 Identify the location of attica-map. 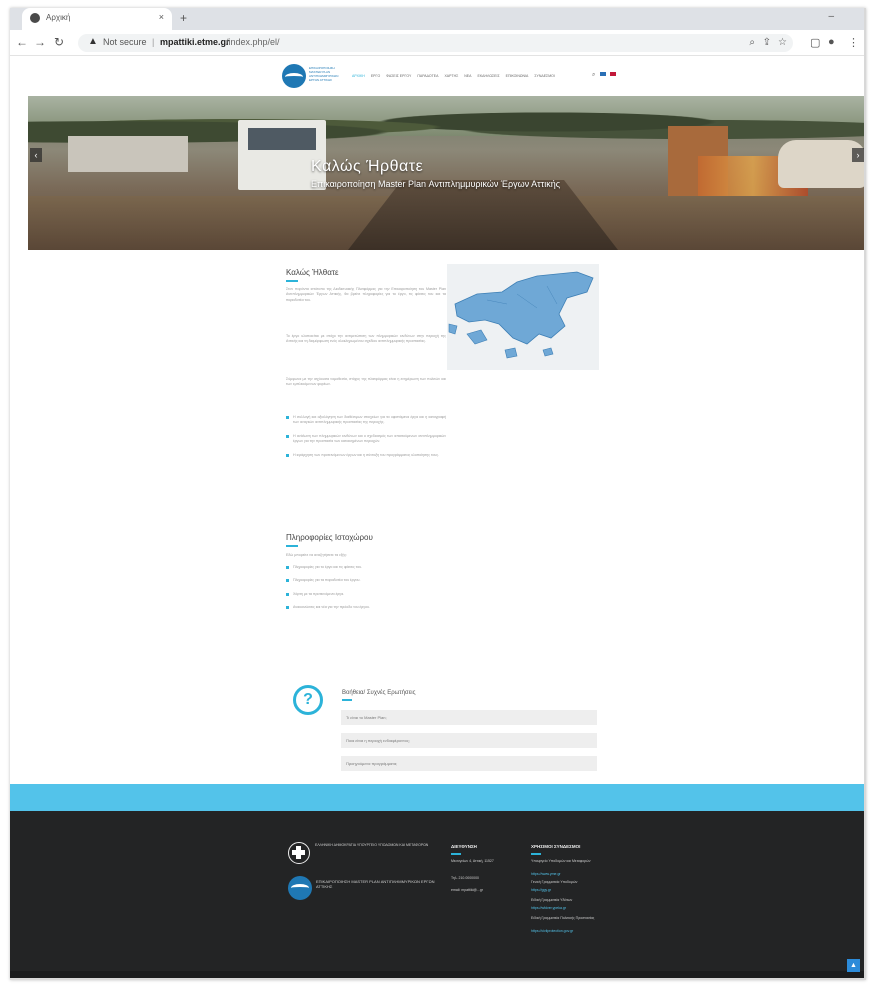
(523, 317).